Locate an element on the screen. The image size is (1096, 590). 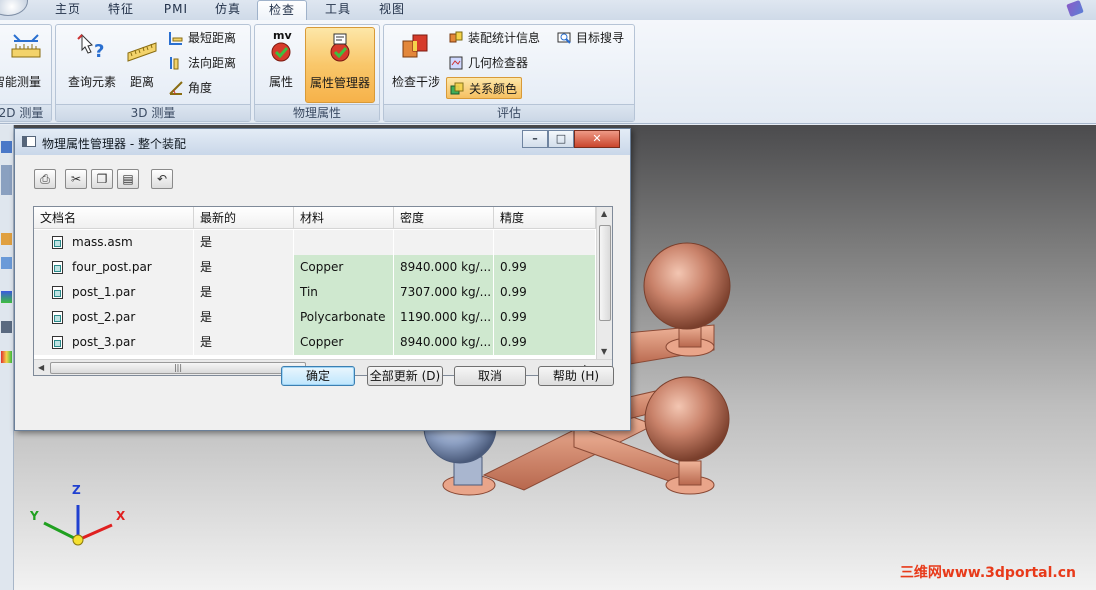
normal-distance-label: 法向距离 is located at coordinates (212, 63).